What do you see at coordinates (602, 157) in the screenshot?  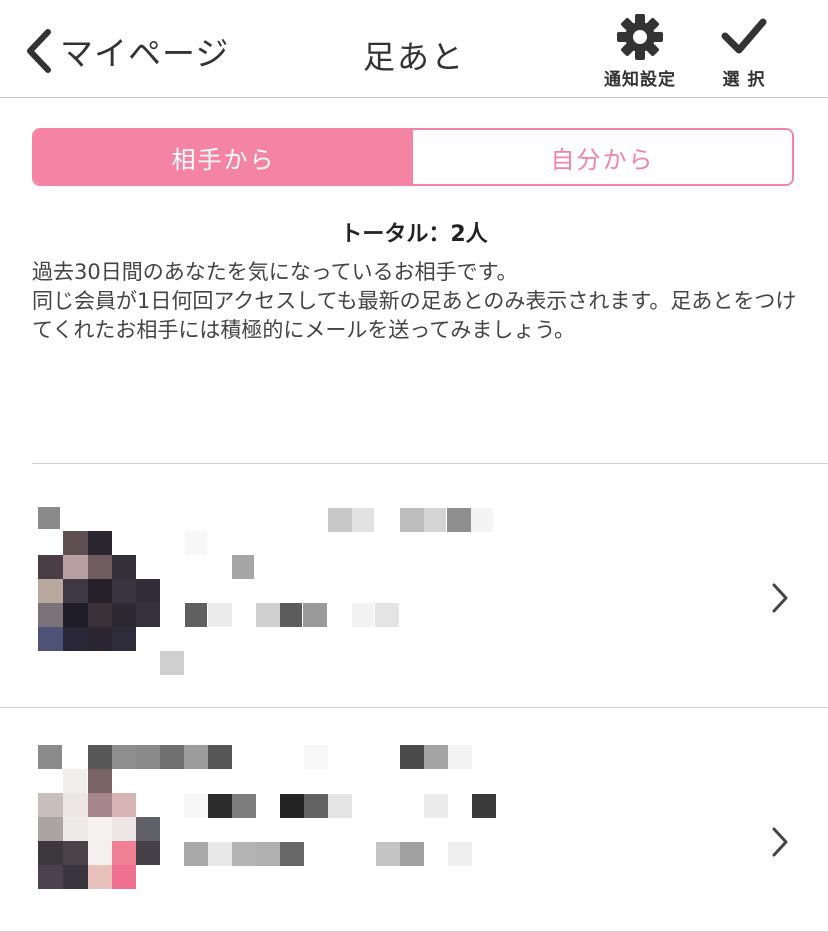 I see `tab-from-me: 自分から` at bounding box center [602, 157].